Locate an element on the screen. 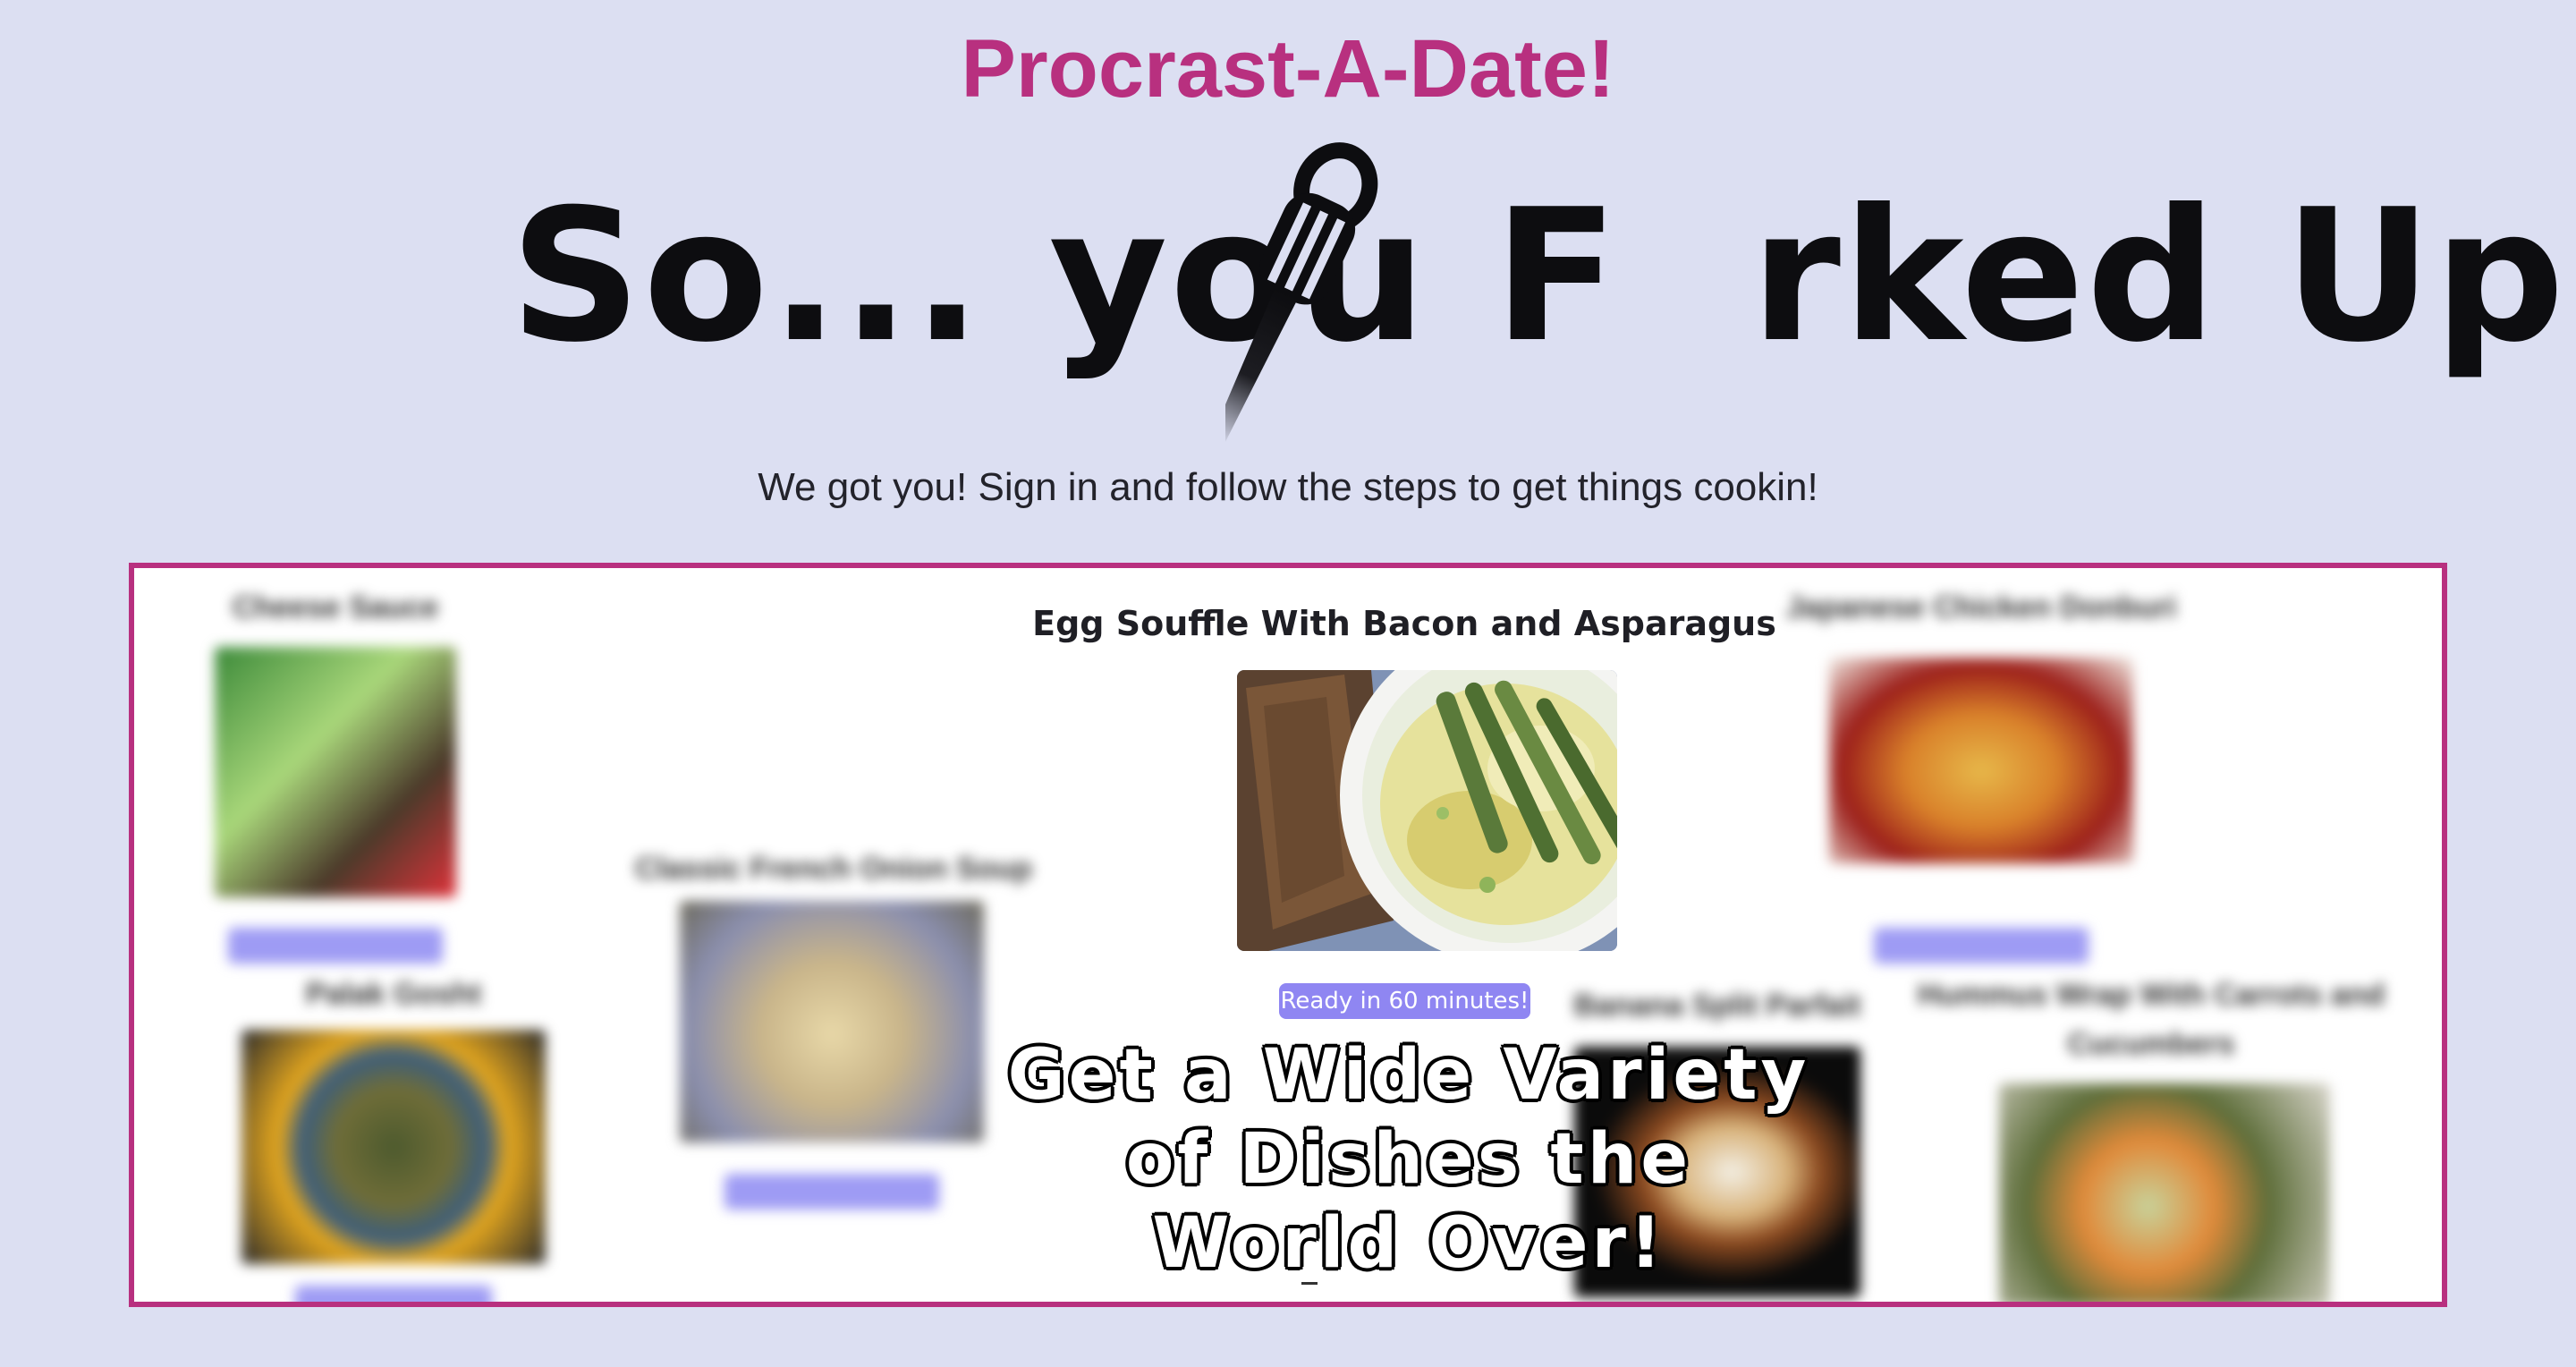 This screenshot has width=2576, height=1367. featured-recipe-image is located at coordinates (1427, 810).